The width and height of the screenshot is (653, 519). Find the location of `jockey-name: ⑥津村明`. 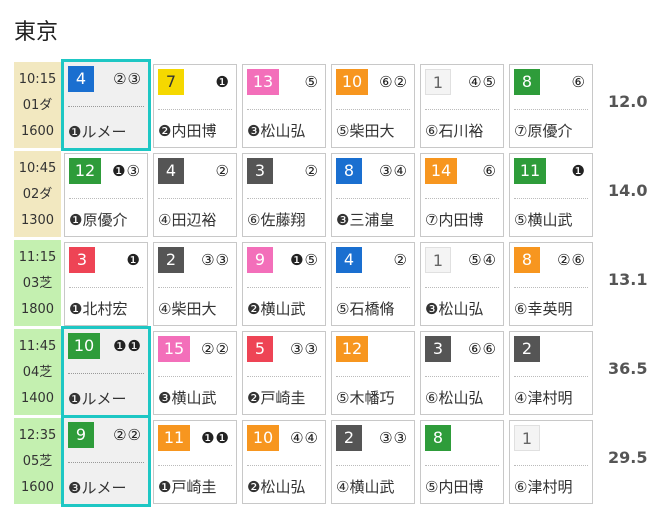

jockey-name: ⑥津村明 is located at coordinates (543, 486).